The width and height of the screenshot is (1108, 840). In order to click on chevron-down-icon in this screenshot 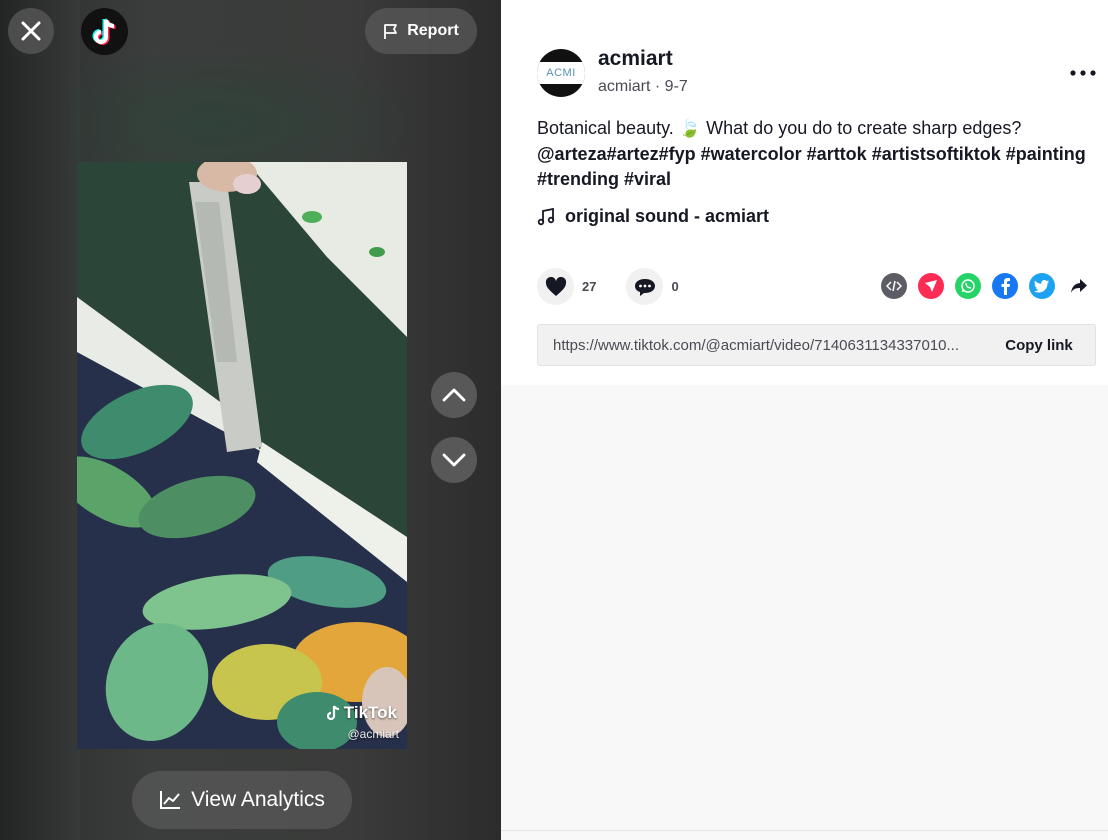, I will do `click(454, 460)`.